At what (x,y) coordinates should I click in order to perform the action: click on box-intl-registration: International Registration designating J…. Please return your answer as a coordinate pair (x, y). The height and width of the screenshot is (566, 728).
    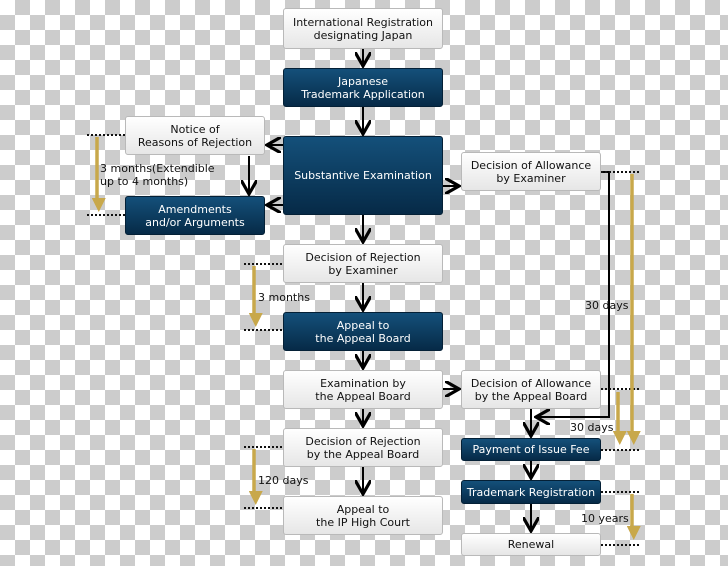
    Looking at the image, I should click on (363, 28).